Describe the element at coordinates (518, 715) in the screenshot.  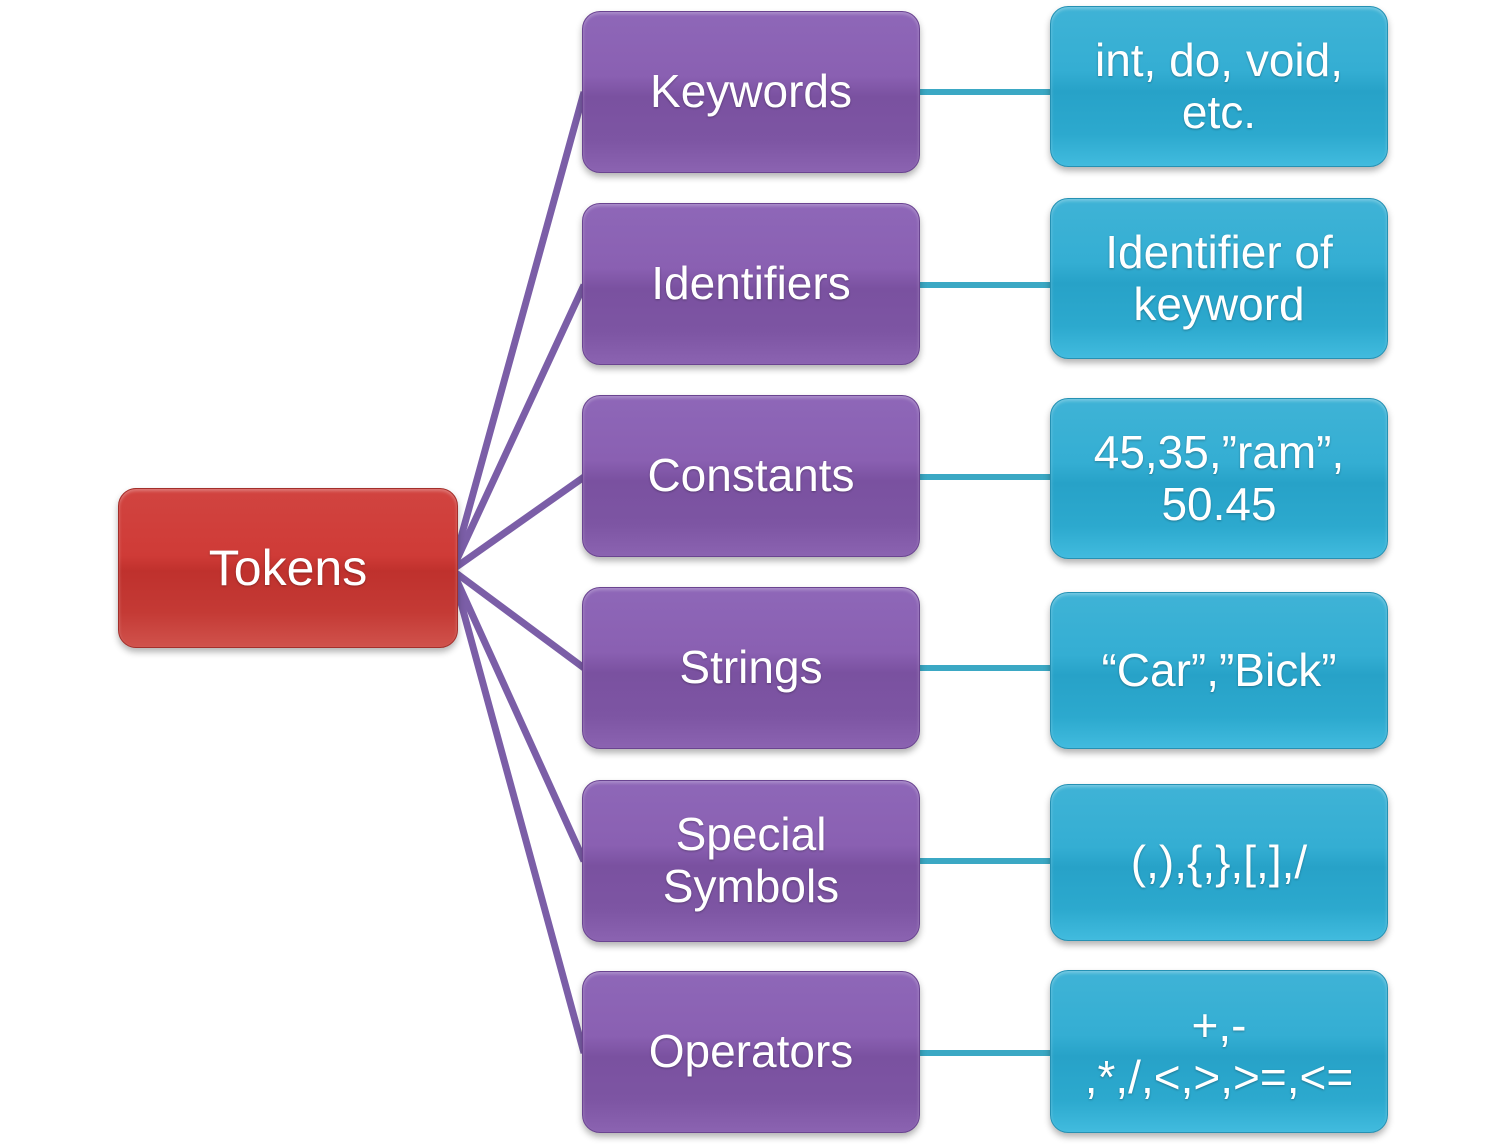
I see `root-edge-special-symbols` at that location.